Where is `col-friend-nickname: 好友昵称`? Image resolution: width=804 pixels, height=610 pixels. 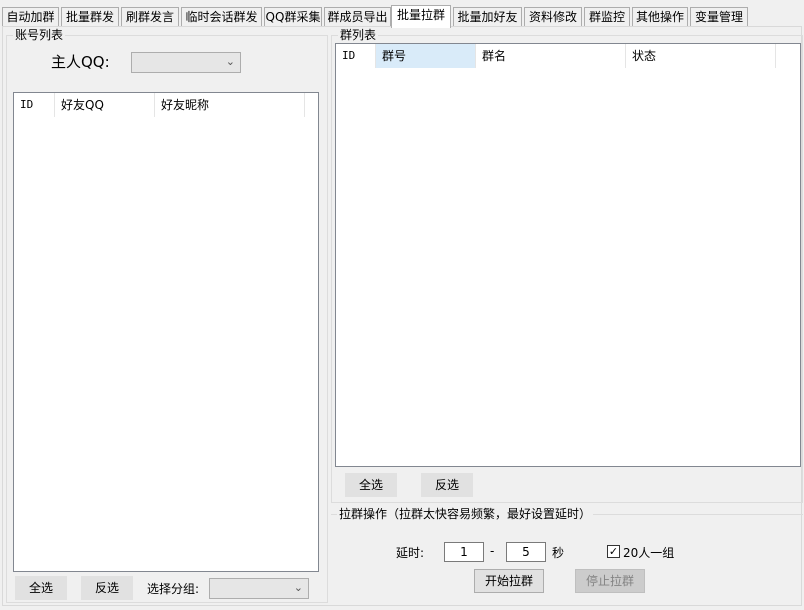 col-friend-nickname: 好友昵称 is located at coordinates (230, 105).